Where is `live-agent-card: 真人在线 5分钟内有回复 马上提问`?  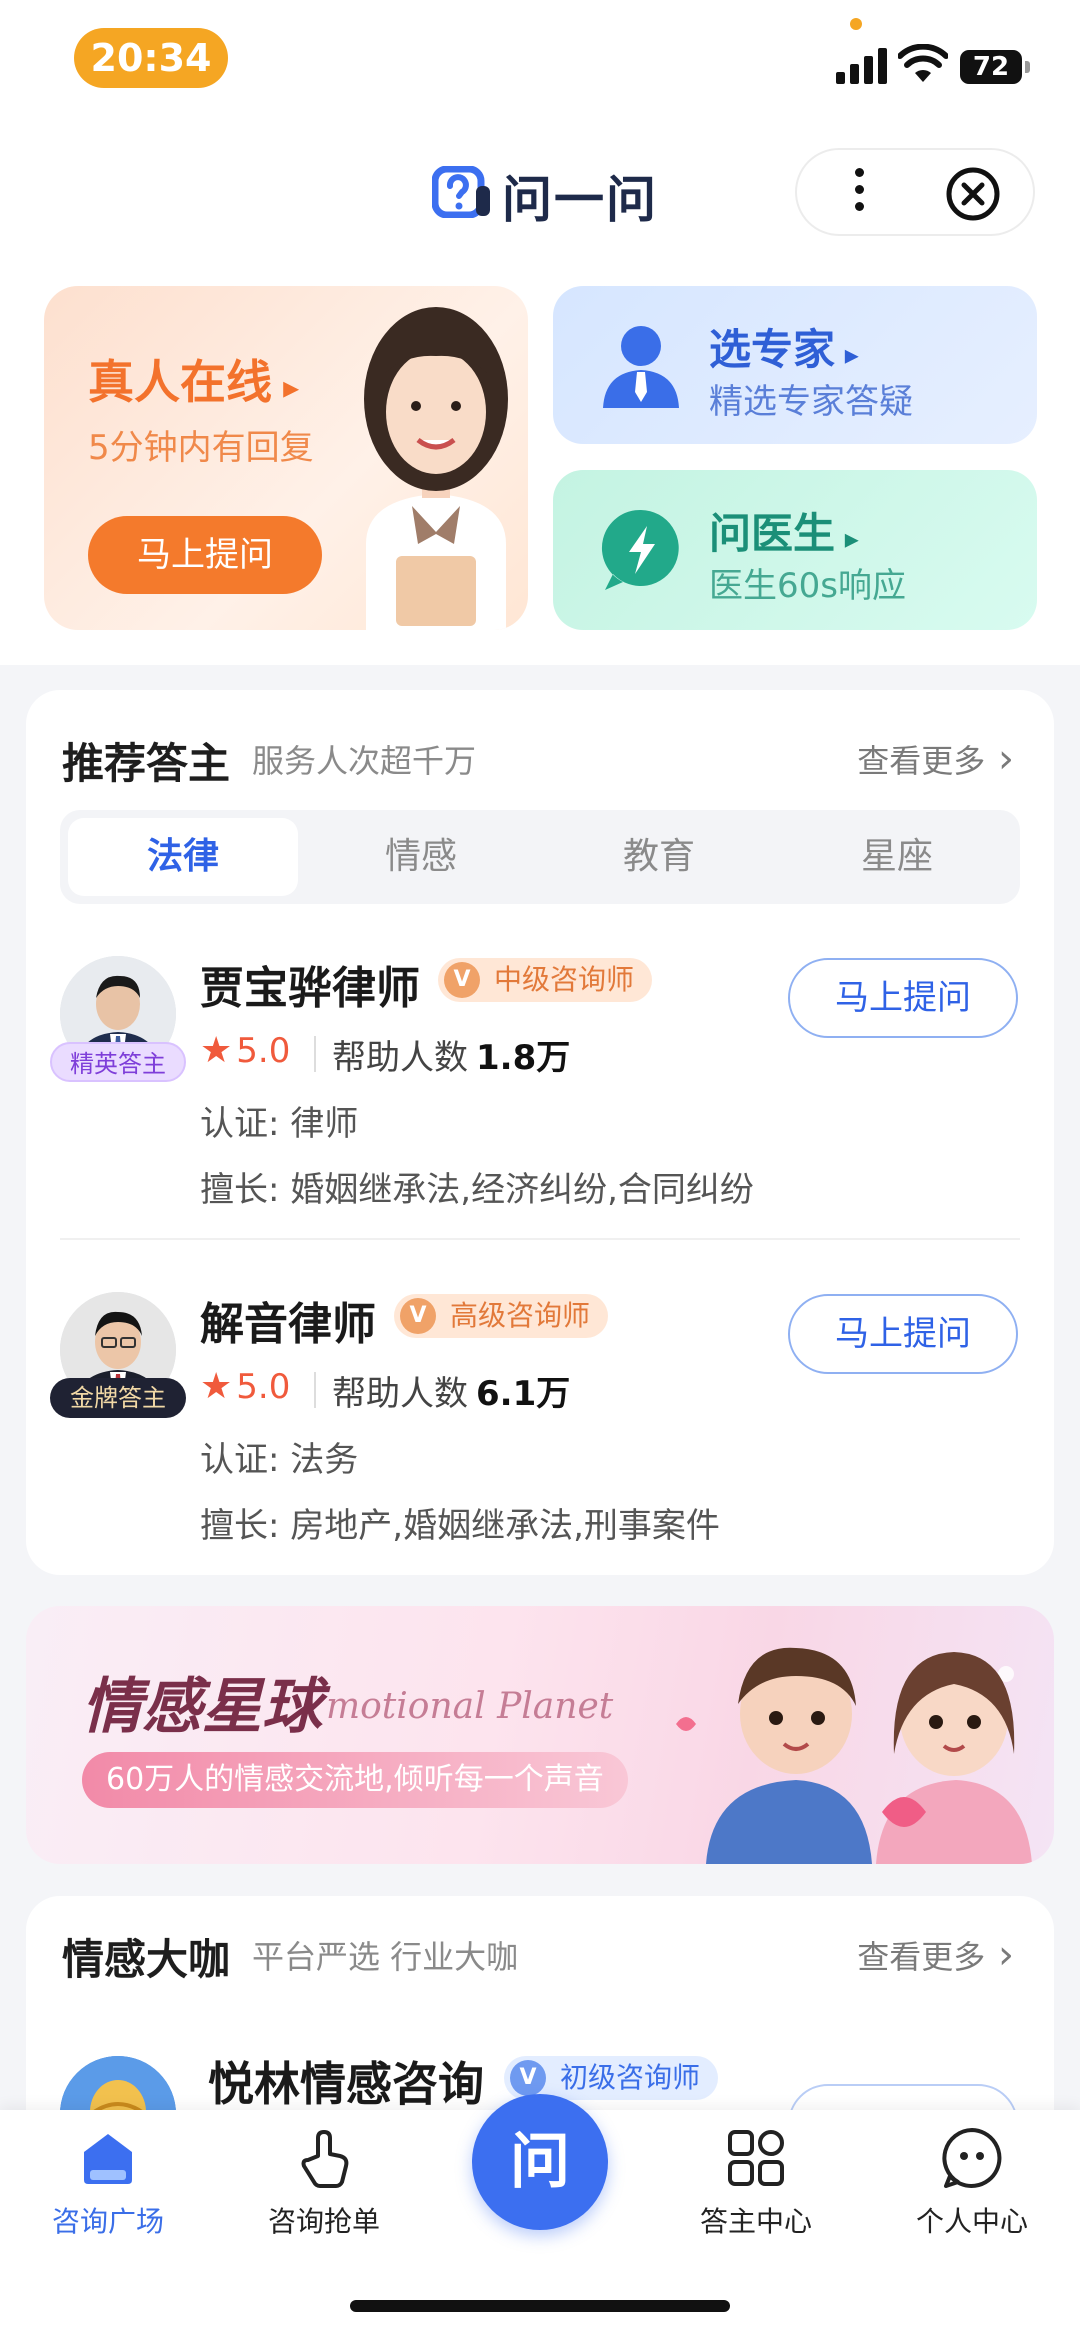 live-agent-card: 真人在线 5分钟内有回复 马上提问 is located at coordinates (286, 458).